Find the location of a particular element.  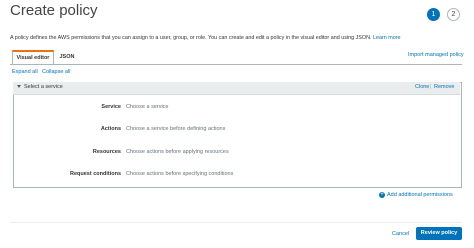

request-conditions-label: Request conditions is located at coordinates (95, 174).